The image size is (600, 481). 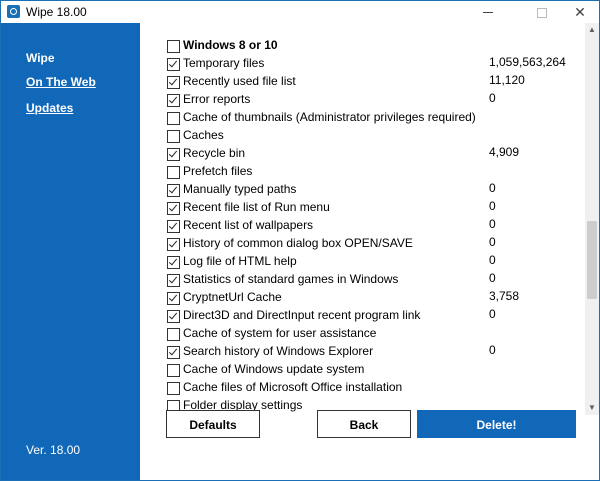 What do you see at coordinates (504, 152) in the screenshot?
I see `list-item-size: 4,909` at bounding box center [504, 152].